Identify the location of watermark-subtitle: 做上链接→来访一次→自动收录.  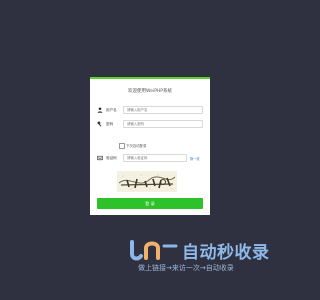
(186, 268).